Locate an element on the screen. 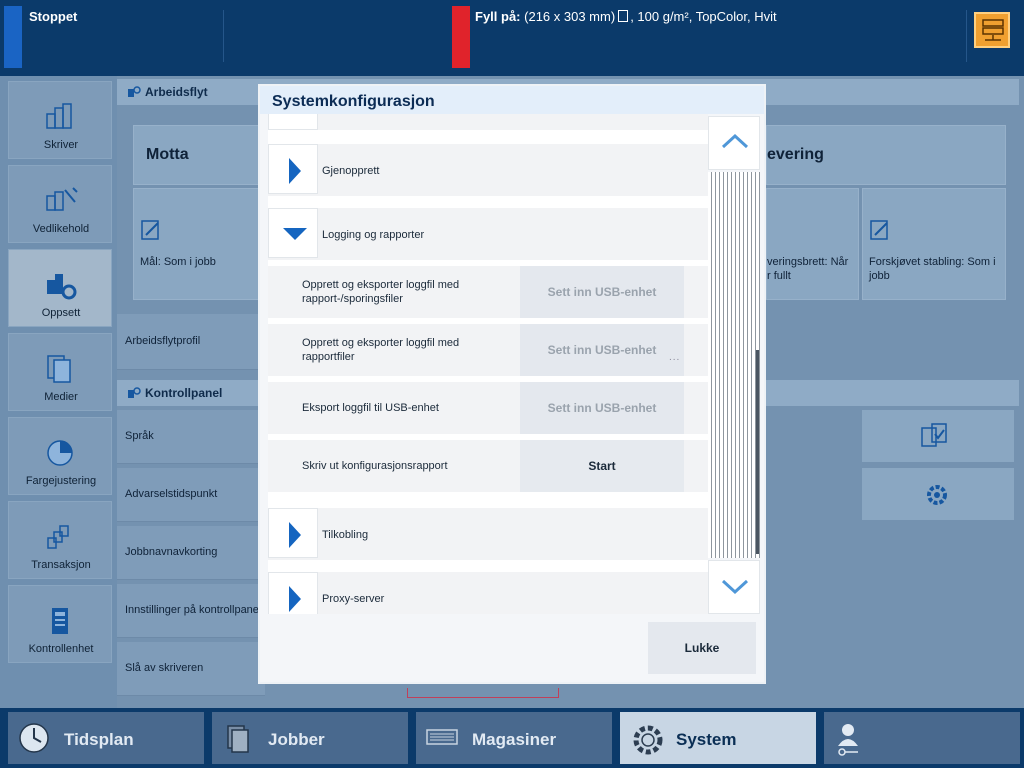 This screenshot has width=1024, height=768. printer-status-indicator is located at coordinates (13, 37).